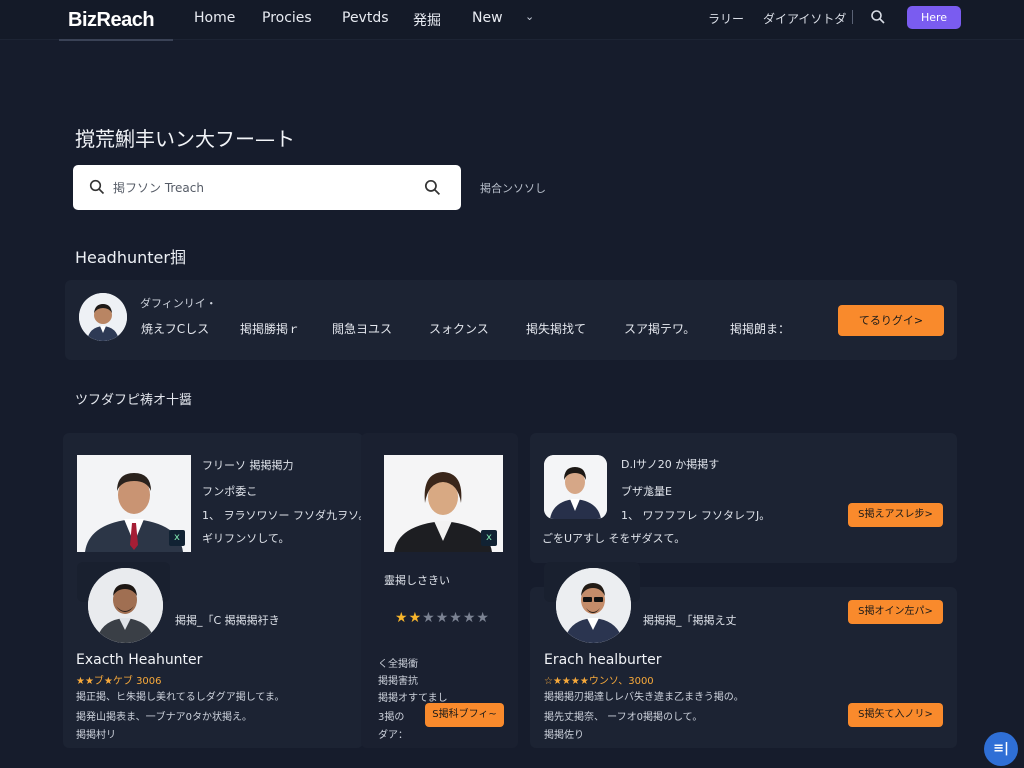 This screenshot has height=768, width=1024. Describe the element at coordinates (442, 618) in the screenshot. I see `star-rating: ★★★★★★★` at that location.